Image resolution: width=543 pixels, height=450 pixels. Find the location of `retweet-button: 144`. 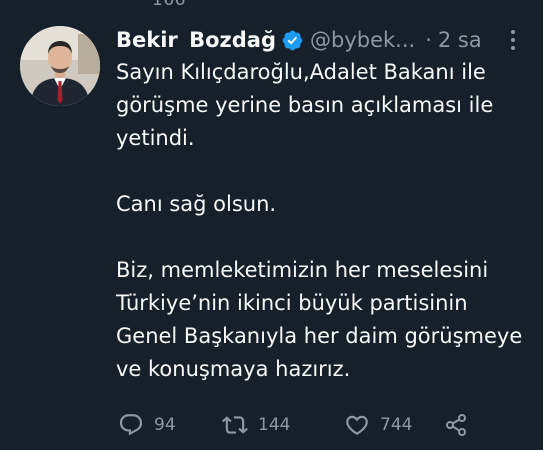

retweet-button: 144 is located at coordinates (283, 425).